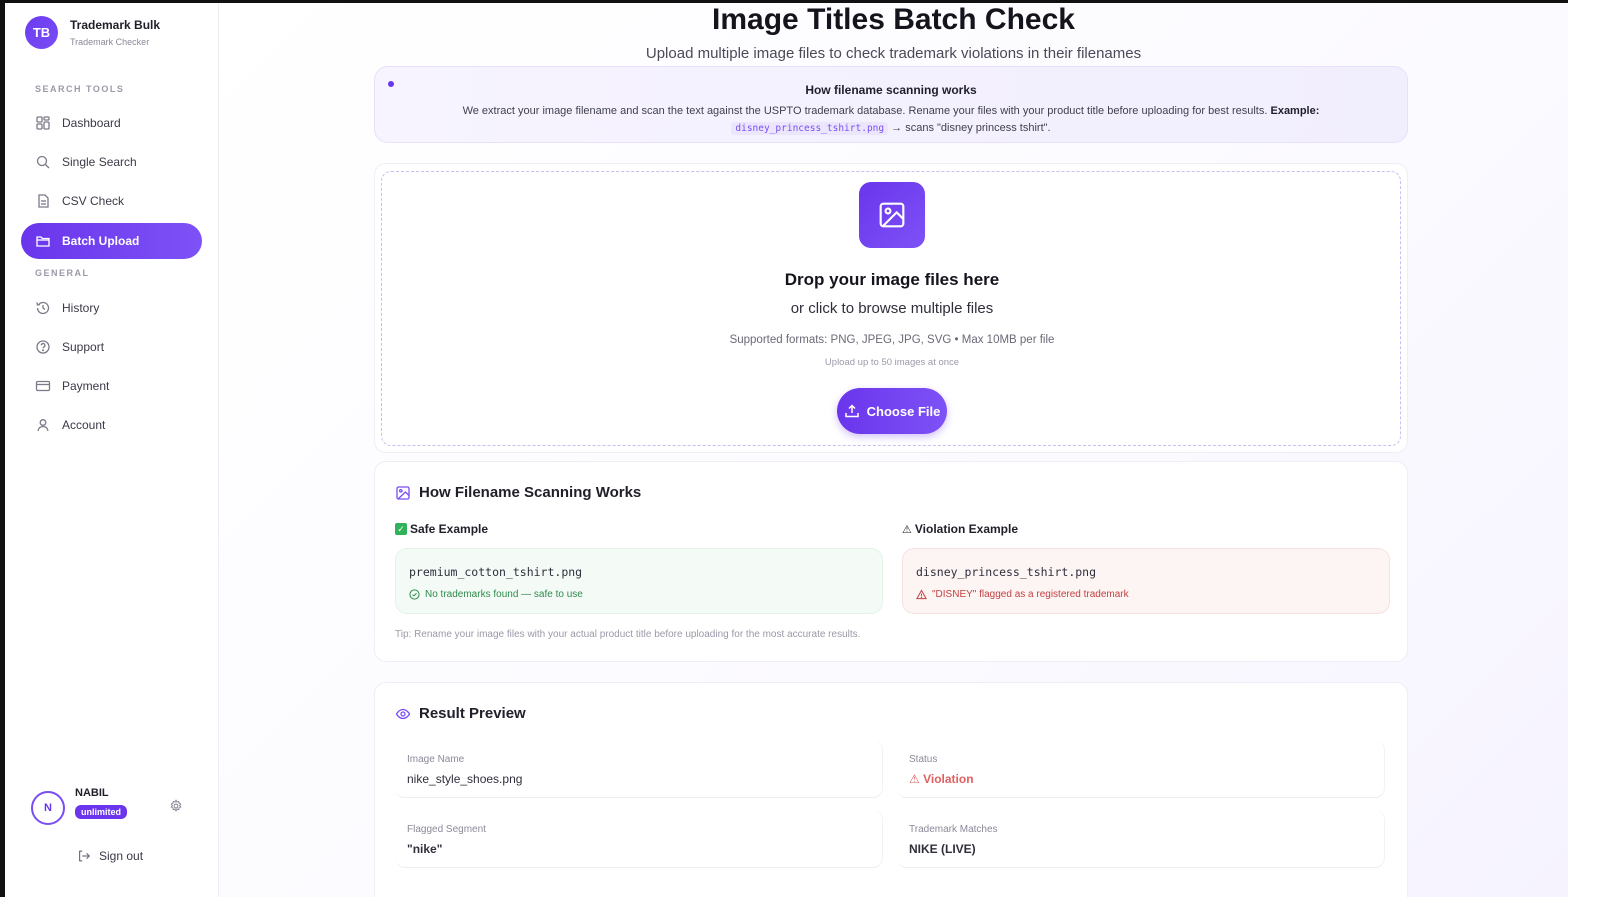  Describe the element at coordinates (43, 123) in the screenshot. I see `grid-icon` at that location.